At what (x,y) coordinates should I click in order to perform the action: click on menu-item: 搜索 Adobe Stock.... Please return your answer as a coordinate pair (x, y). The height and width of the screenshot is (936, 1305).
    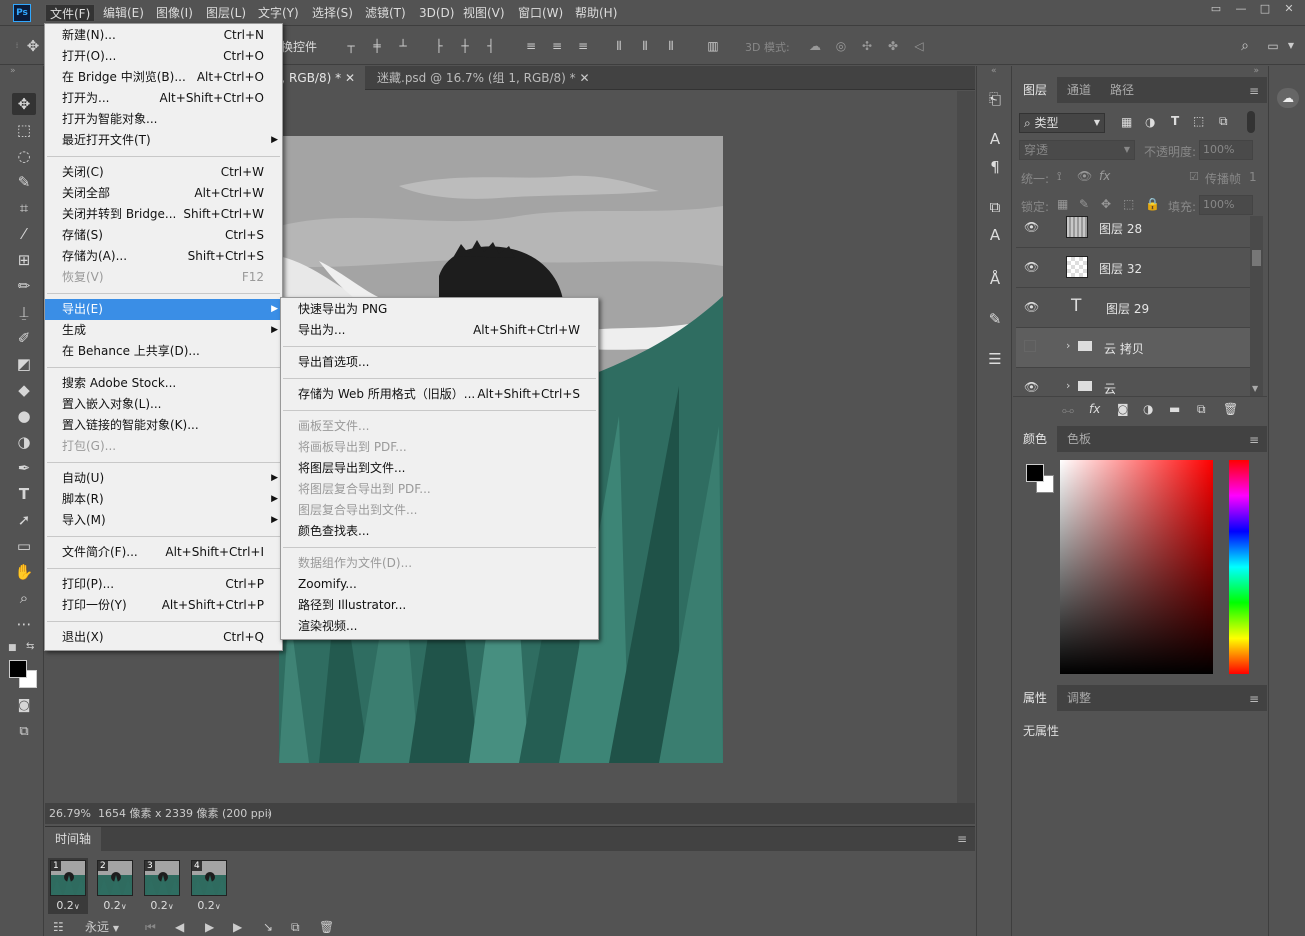
    Looking at the image, I should click on (163, 383).